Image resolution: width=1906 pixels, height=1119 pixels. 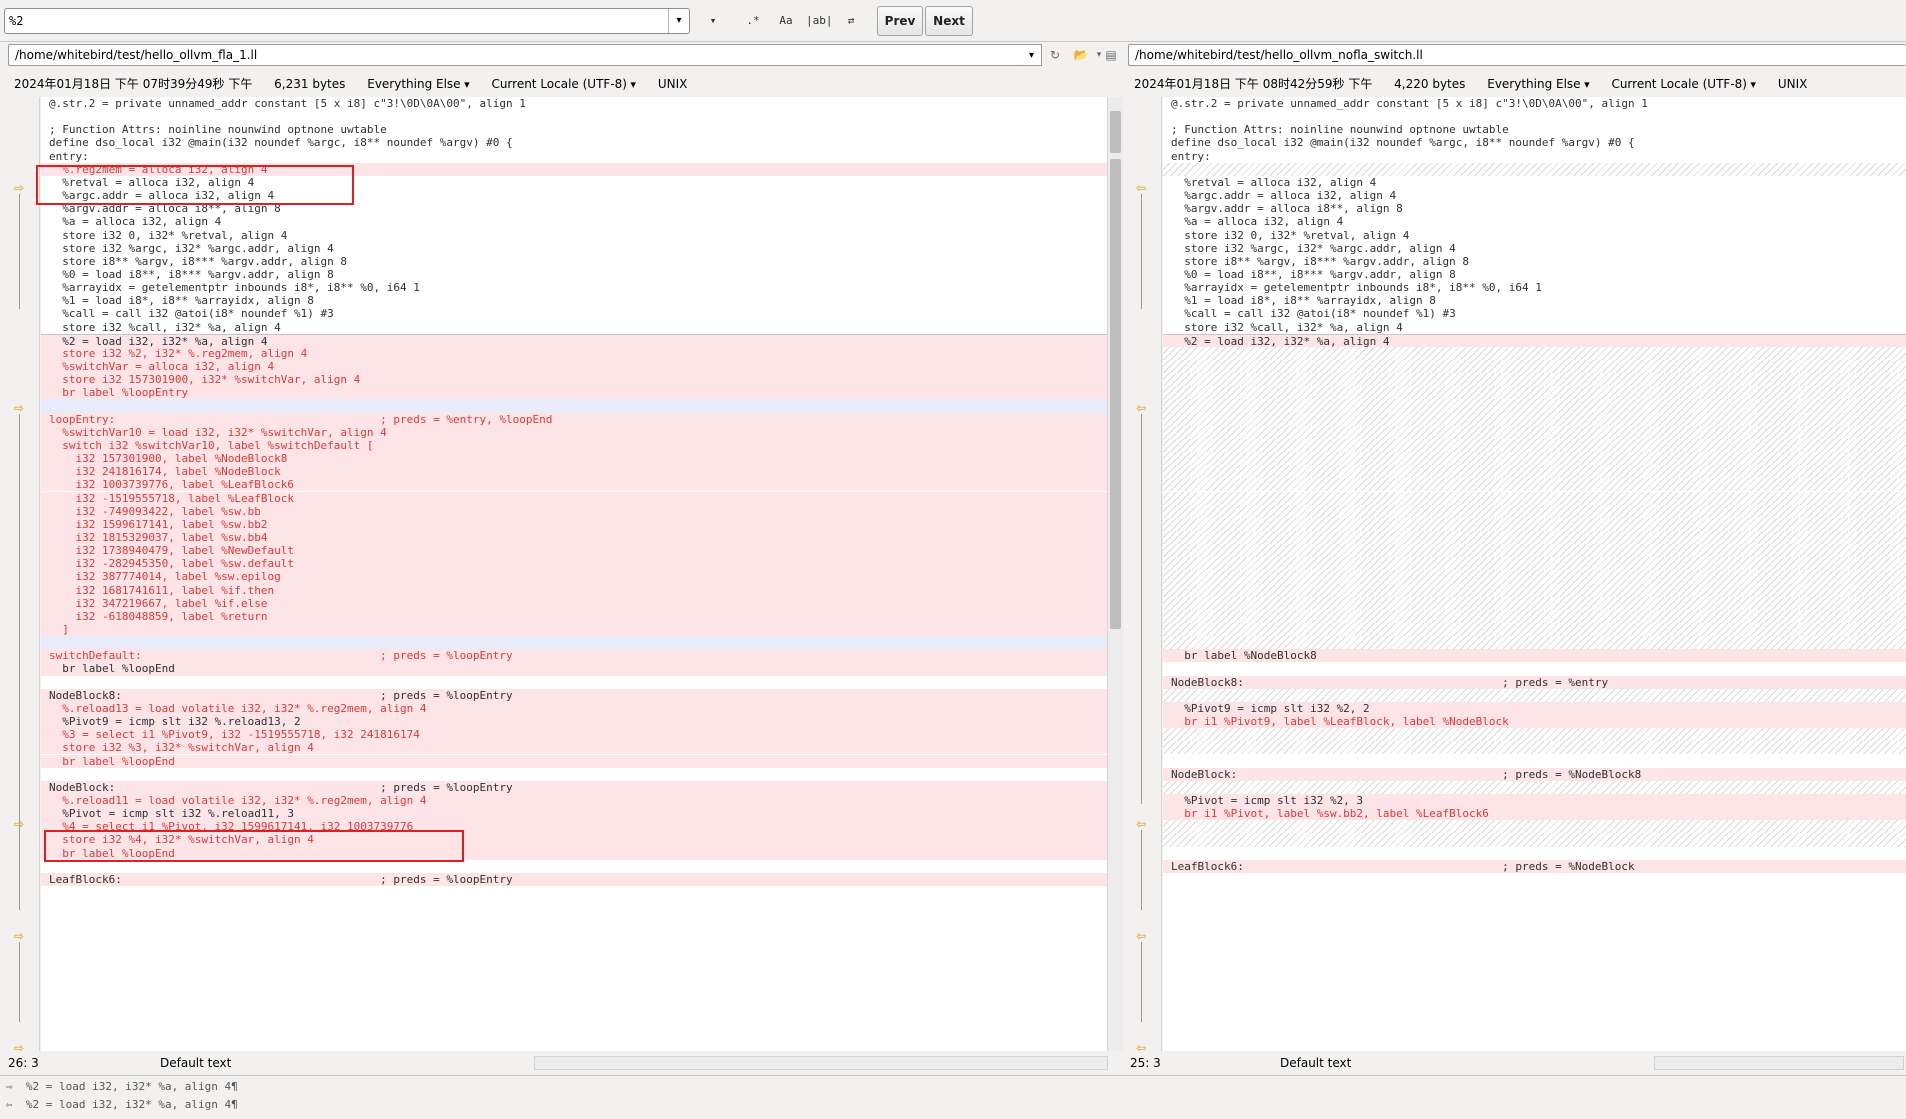 I want to click on code-line: i32 -1519555718, label %LeafBlock, so click(x=574, y=498).